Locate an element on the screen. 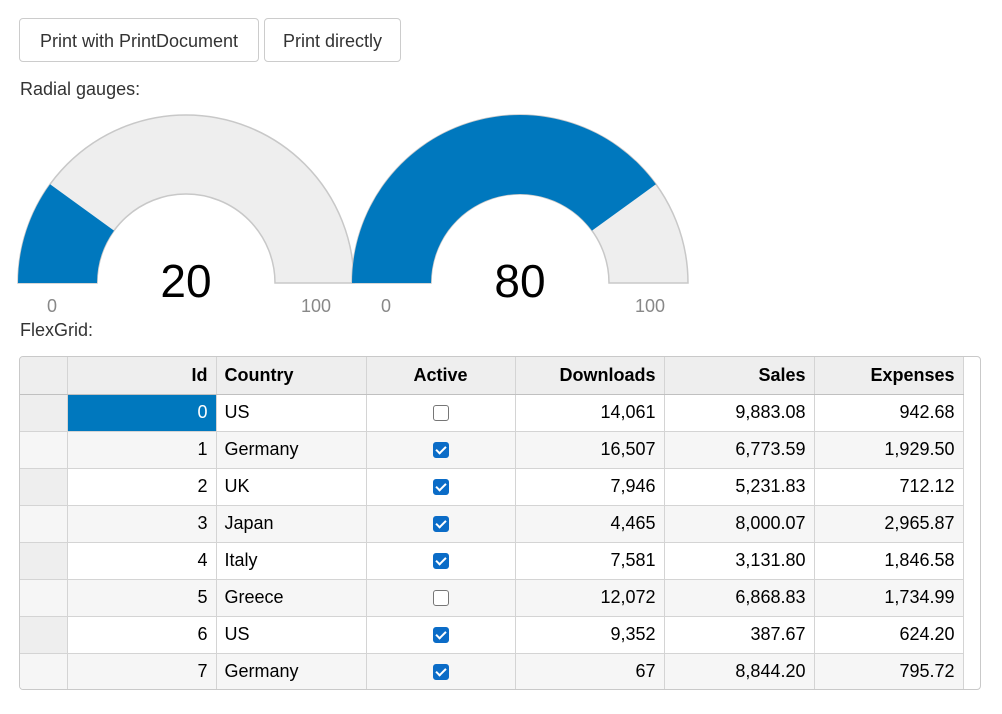  cell-sales: 8,000.07 is located at coordinates (739, 524).